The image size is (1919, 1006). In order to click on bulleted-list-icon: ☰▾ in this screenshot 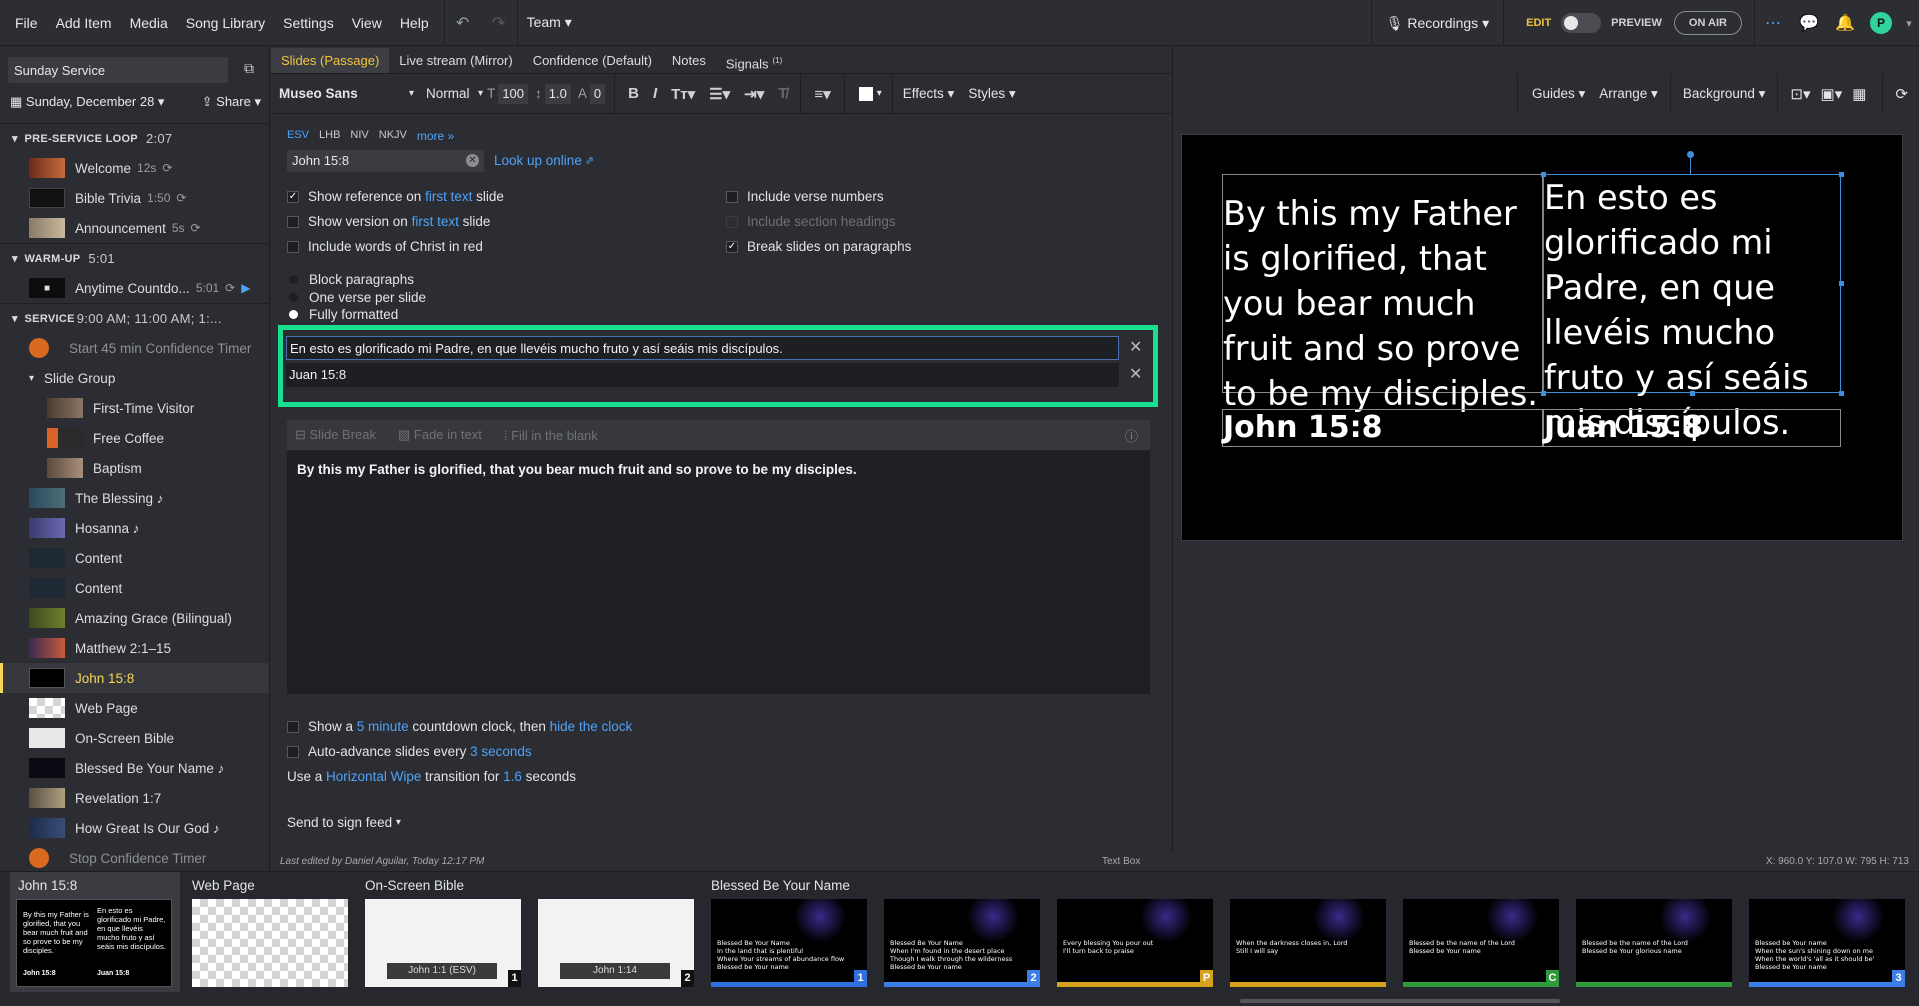, I will do `click(719, 94)`.